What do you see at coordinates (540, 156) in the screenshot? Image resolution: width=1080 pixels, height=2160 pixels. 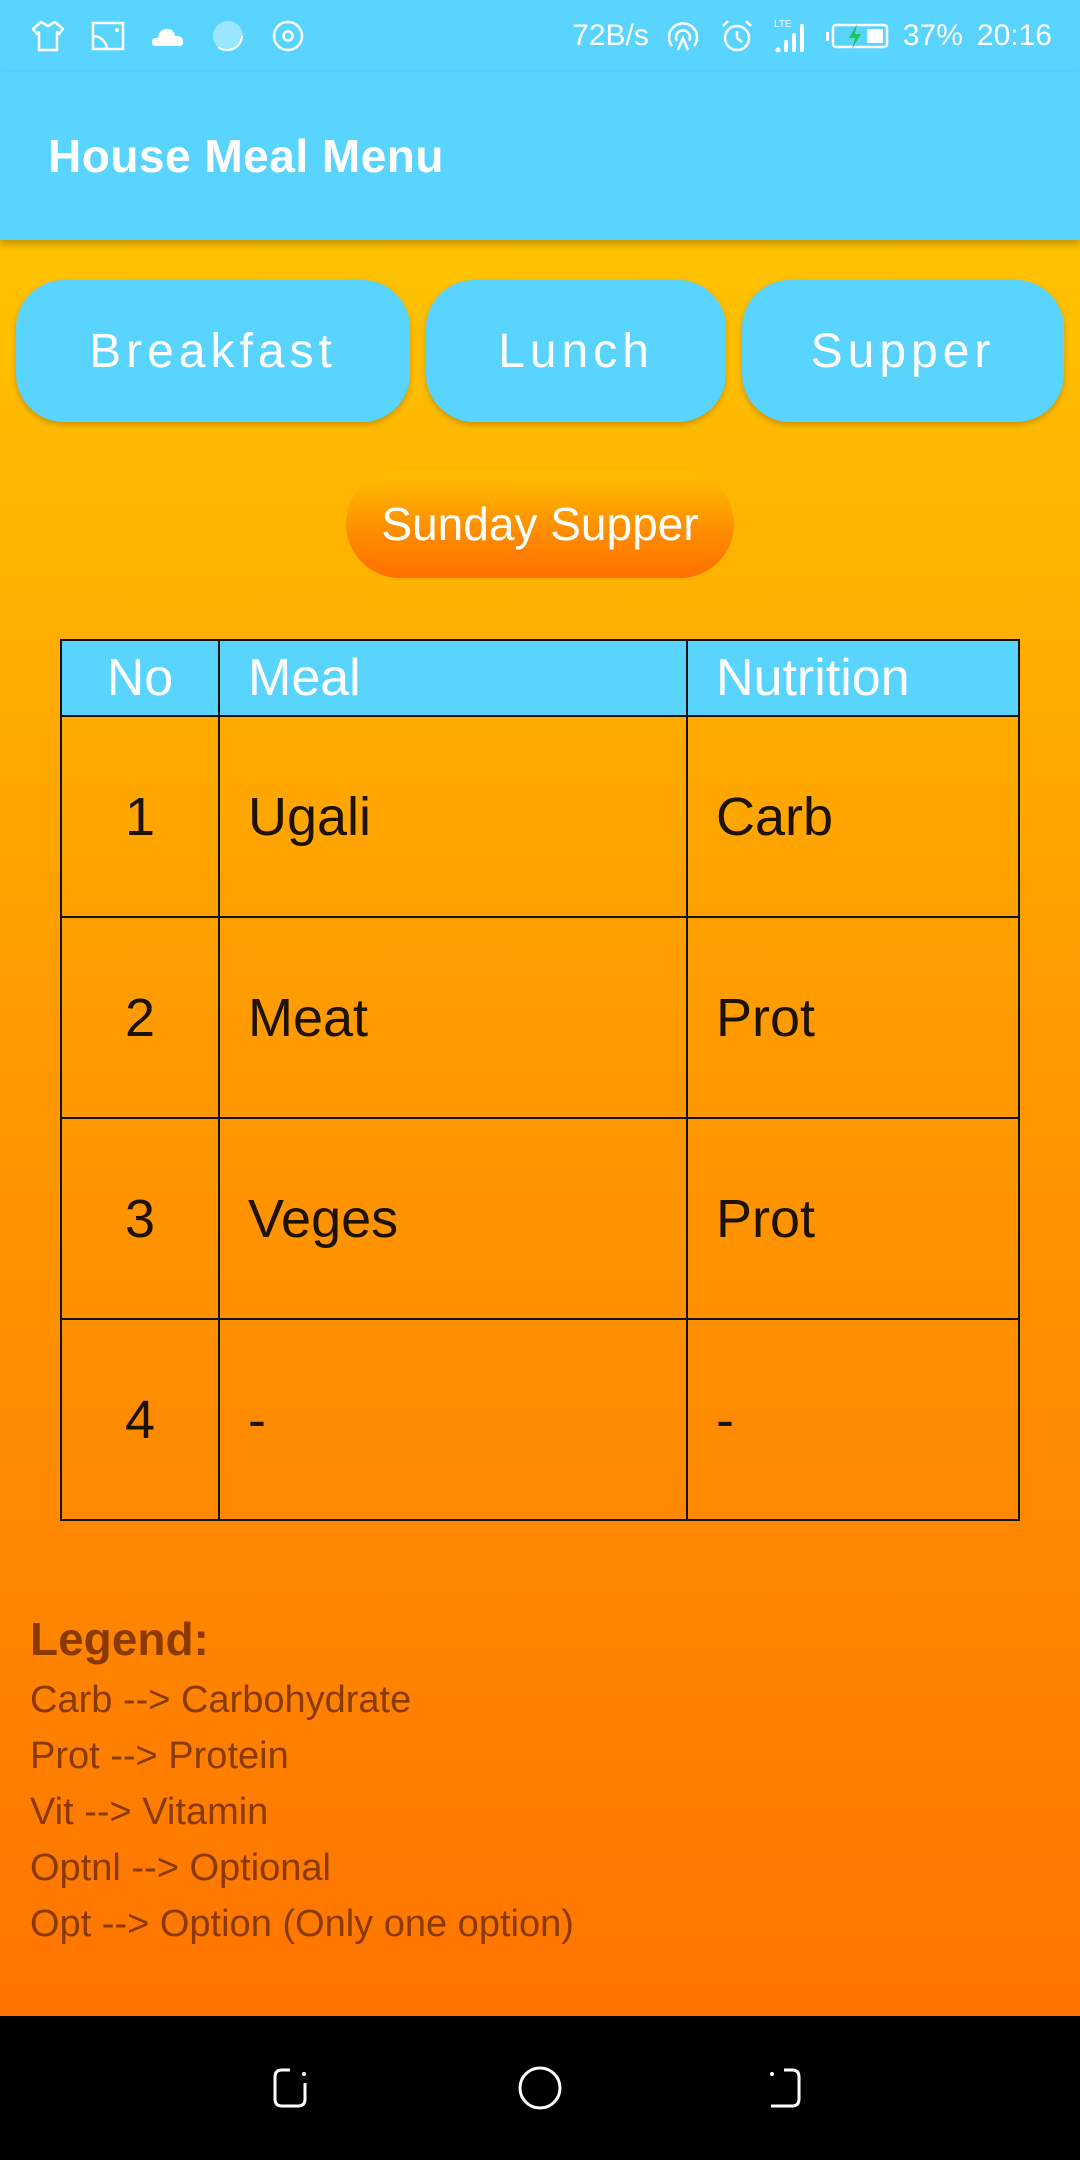 I see `app-bar: House Meal Menu` at bounding box center [540, 156].